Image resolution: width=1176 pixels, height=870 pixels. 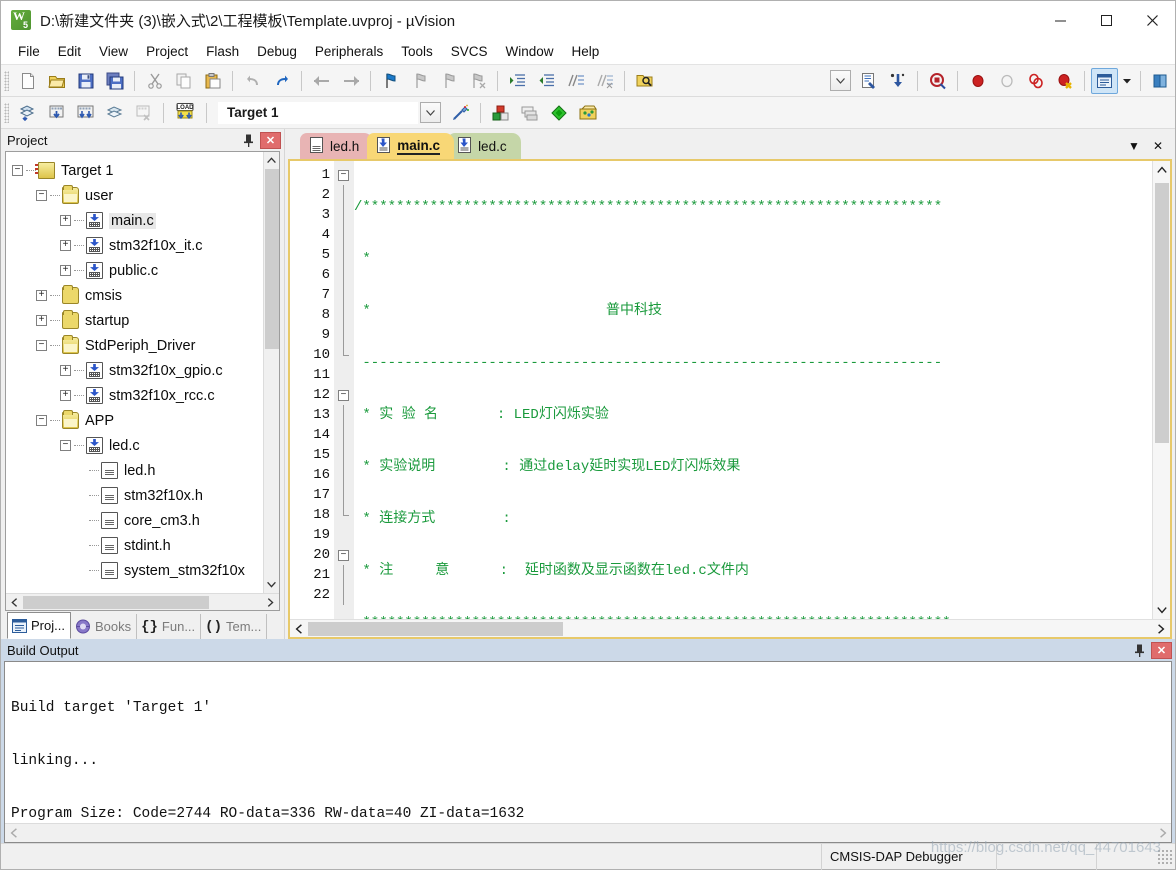 I want to click on menu-edit: Edit, so click(x=69, y=51).